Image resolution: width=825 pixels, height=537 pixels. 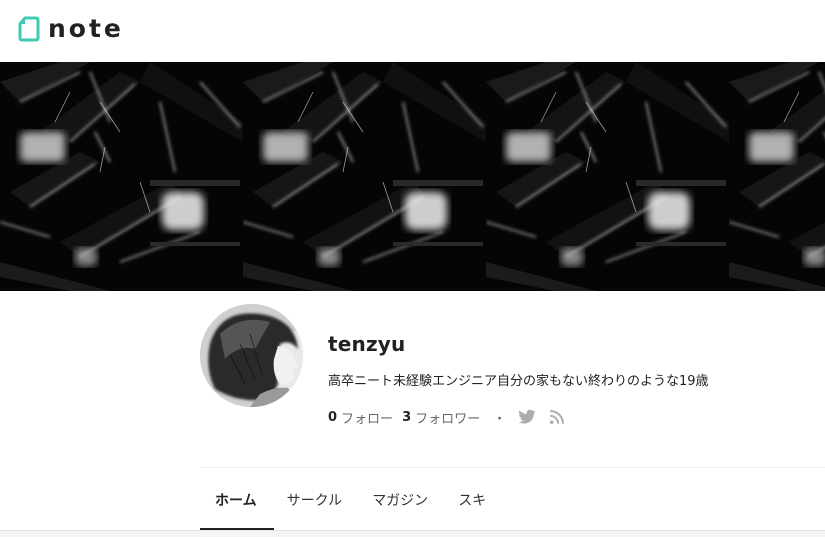 I want to click on note-logo: note, so click(x=71, y=29).